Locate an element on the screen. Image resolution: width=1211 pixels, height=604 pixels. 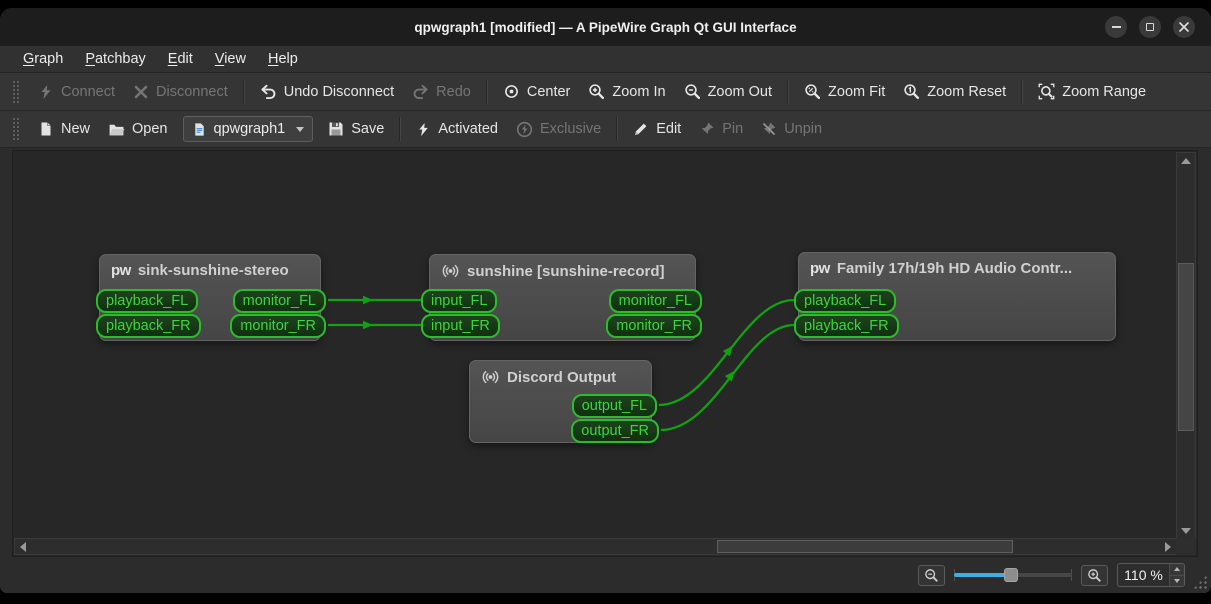
arrow-down-icon is located at coordinates (1177, 580).